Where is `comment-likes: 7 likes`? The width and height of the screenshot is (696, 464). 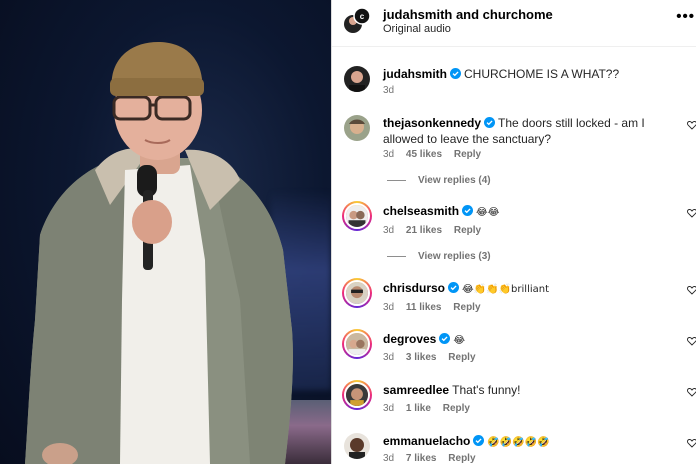
comment-likes: 7 likes is located at coordinates (421, 458).